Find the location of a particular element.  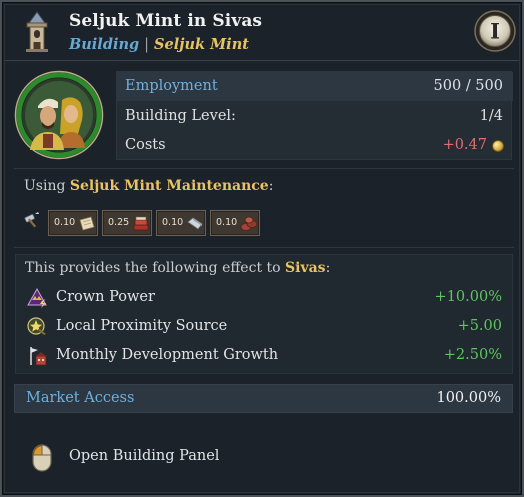

building-type-link: Building is located at coordinates (104, 44).